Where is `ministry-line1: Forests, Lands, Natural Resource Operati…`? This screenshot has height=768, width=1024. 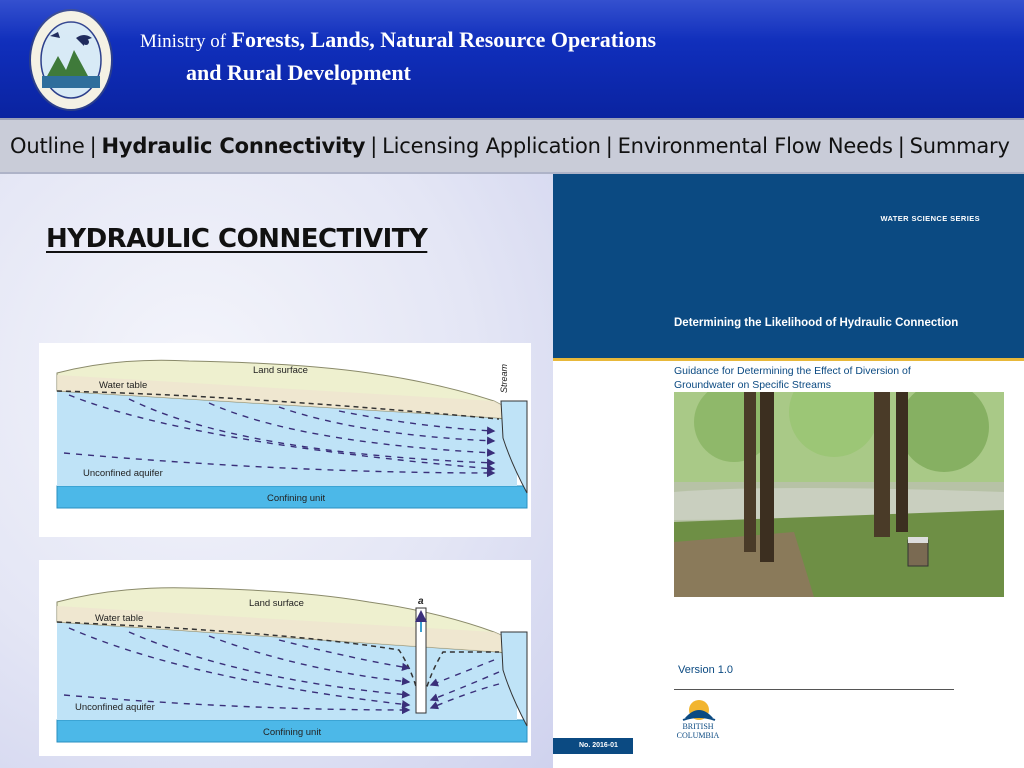 ministry-line1: Forests, Lands, Natural Resource Operati… is located at coordinates (444, 39).